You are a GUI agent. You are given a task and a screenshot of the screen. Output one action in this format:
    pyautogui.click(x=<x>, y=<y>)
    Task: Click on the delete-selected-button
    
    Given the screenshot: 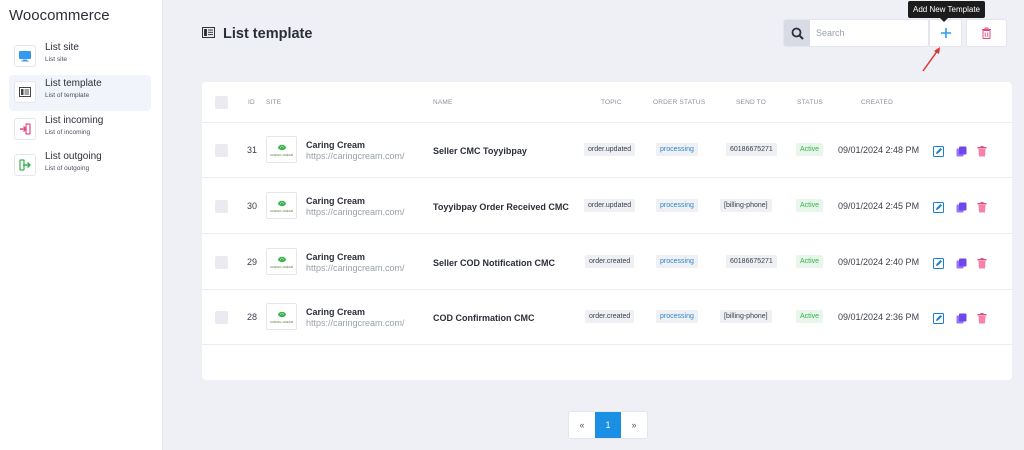 What is the action you would take?
    pyautogui.click(x=986, y=33)
    